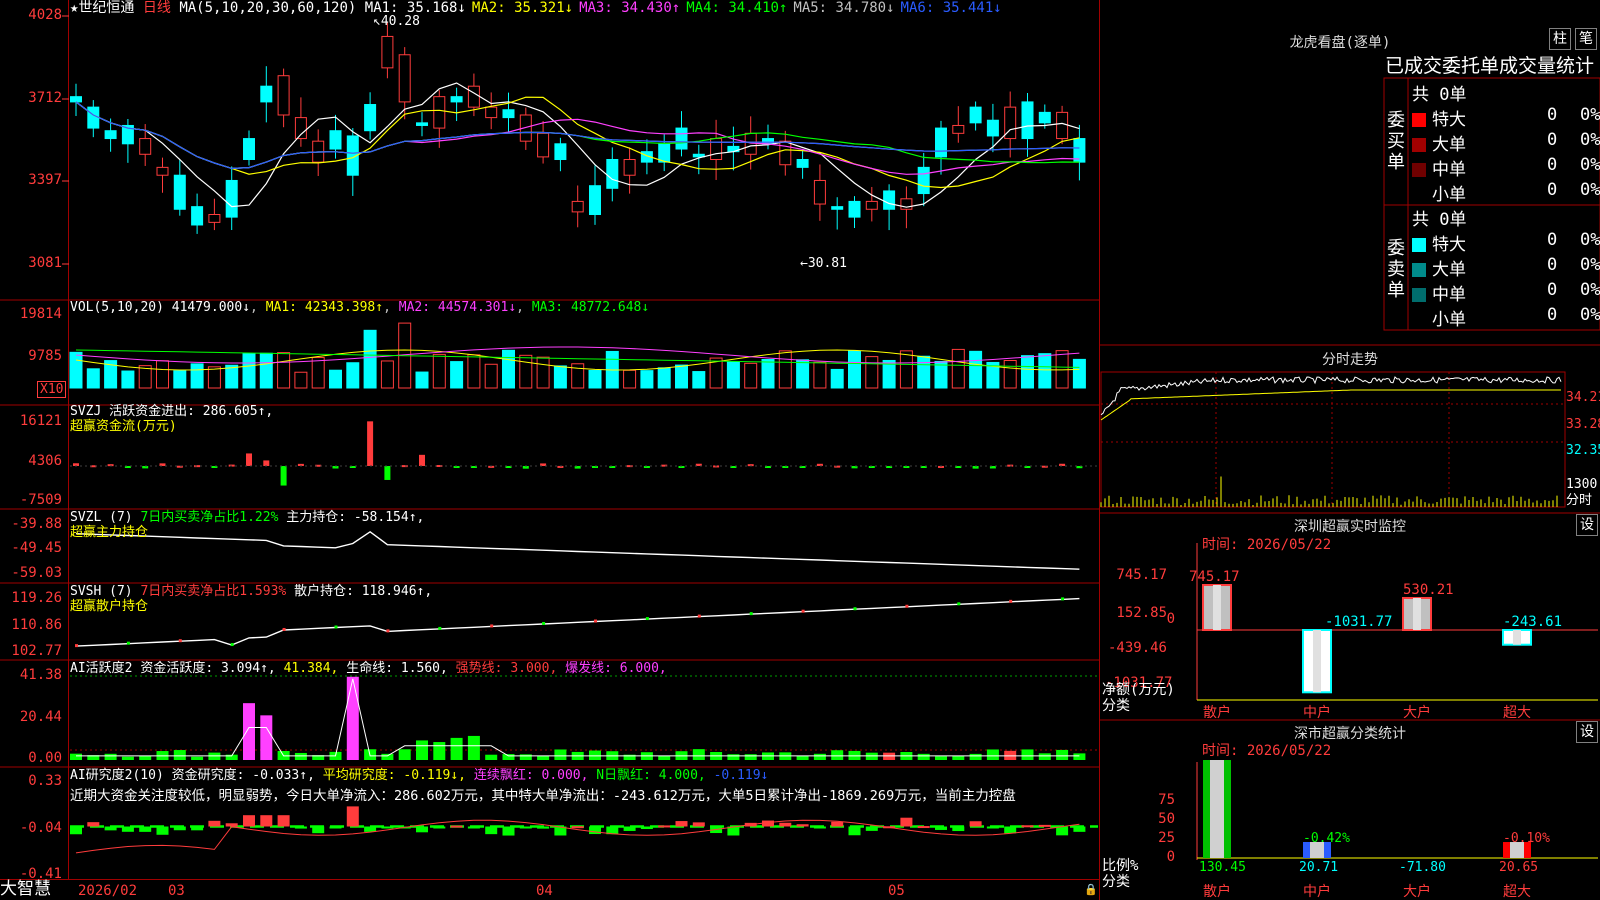  I want to click on vol-ma1: MA1: 42343.398↑, so click(324, 307).